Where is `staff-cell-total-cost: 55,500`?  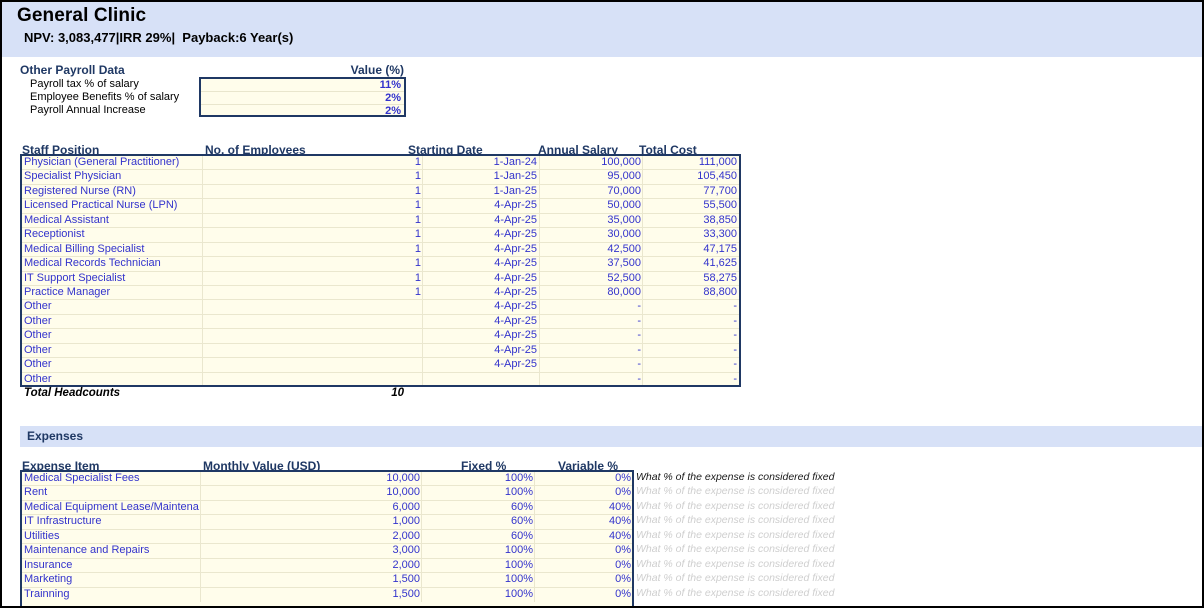 staff-cell-total-cost: 55,500 is located at coordinates (720, 205).